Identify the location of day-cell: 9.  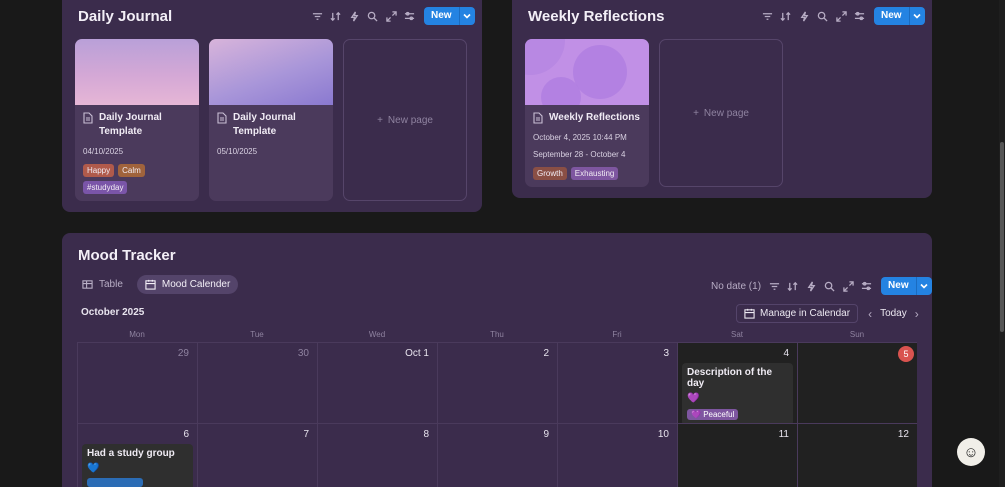
(497, 455).